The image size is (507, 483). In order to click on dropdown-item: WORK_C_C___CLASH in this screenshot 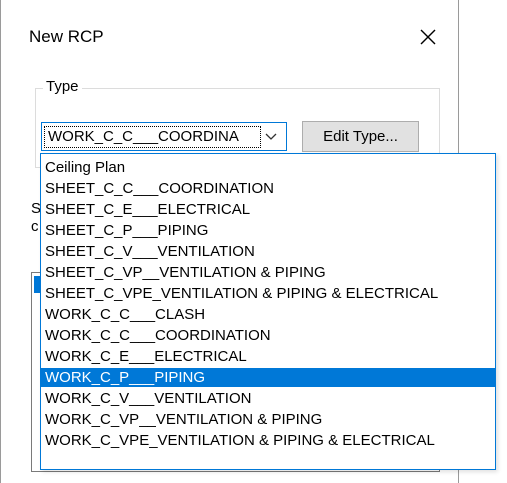, I will do `click(268, 314)`.